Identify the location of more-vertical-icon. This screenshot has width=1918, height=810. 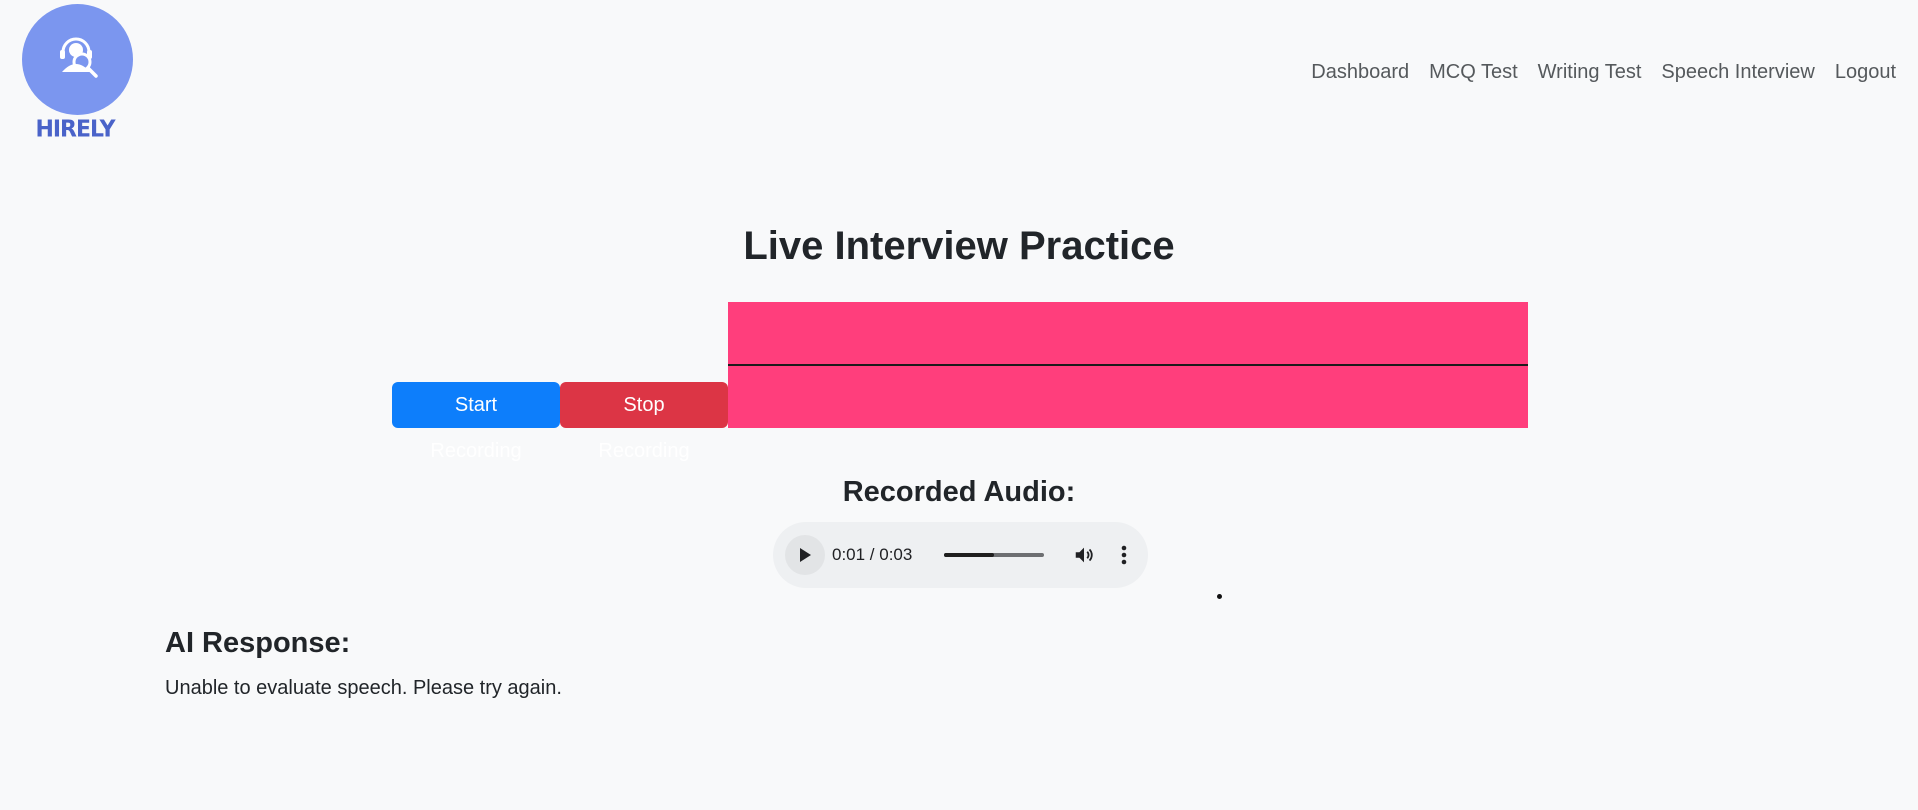
(1124, 555).